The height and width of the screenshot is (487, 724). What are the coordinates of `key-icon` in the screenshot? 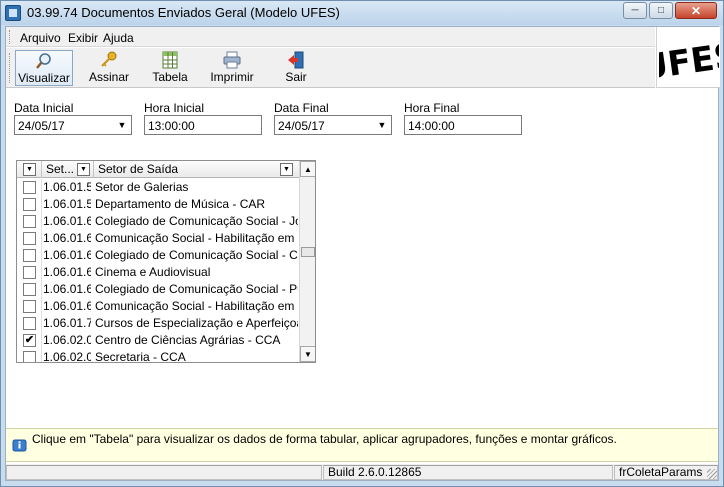 It's located at (109, 59).